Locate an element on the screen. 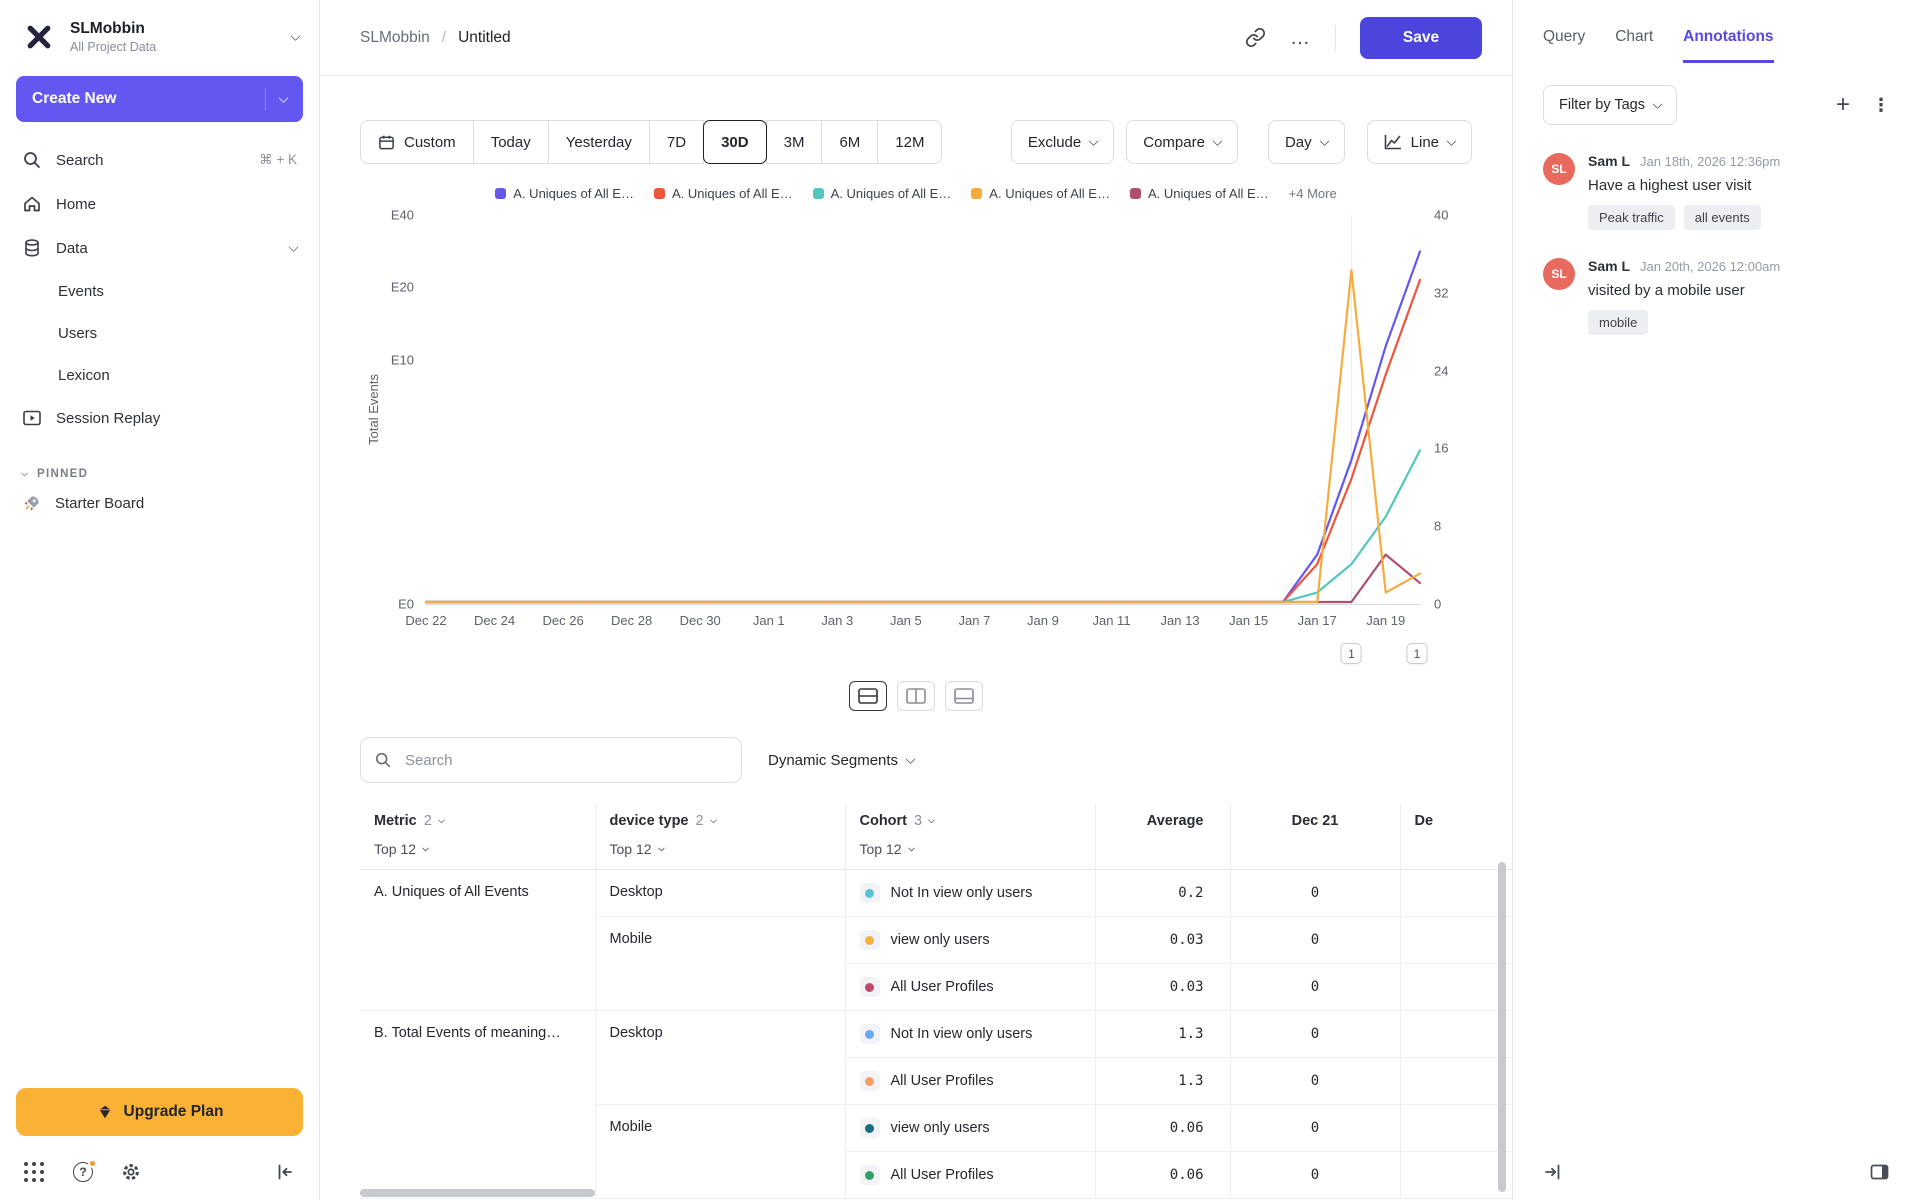 The height and width of the screenshot is (1200, 1920). apps-grid-icon is located at coordinates (34, 1172).